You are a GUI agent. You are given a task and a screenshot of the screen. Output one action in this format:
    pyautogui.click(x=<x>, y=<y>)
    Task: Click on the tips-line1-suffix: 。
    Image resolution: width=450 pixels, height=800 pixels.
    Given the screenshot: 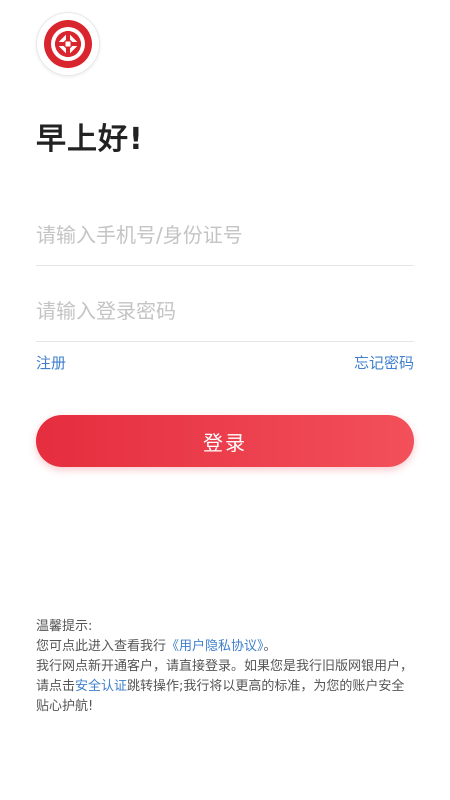 What is the action you would take?
    pyautogui.click(x=270, y=646)
    